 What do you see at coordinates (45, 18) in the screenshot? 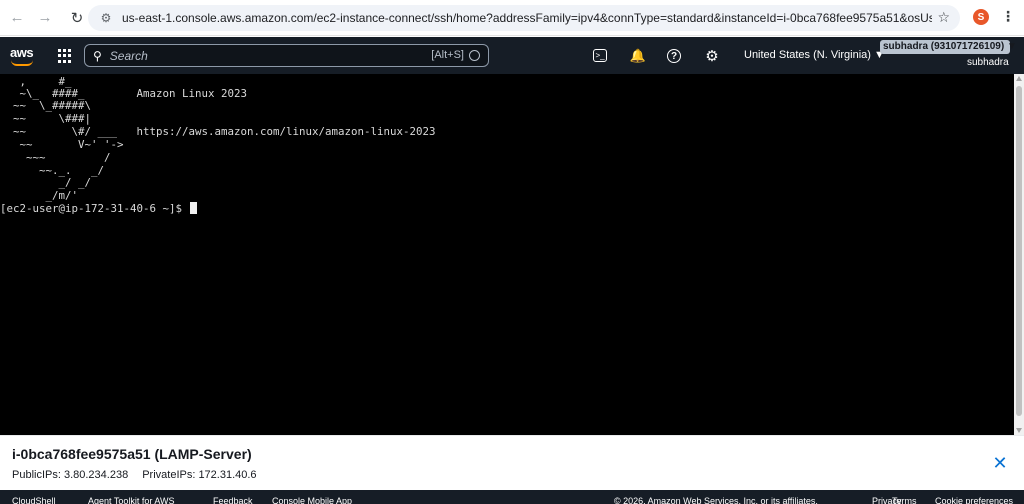
I see `forward-arrow-icon: →` at bounding box center [45, 18].